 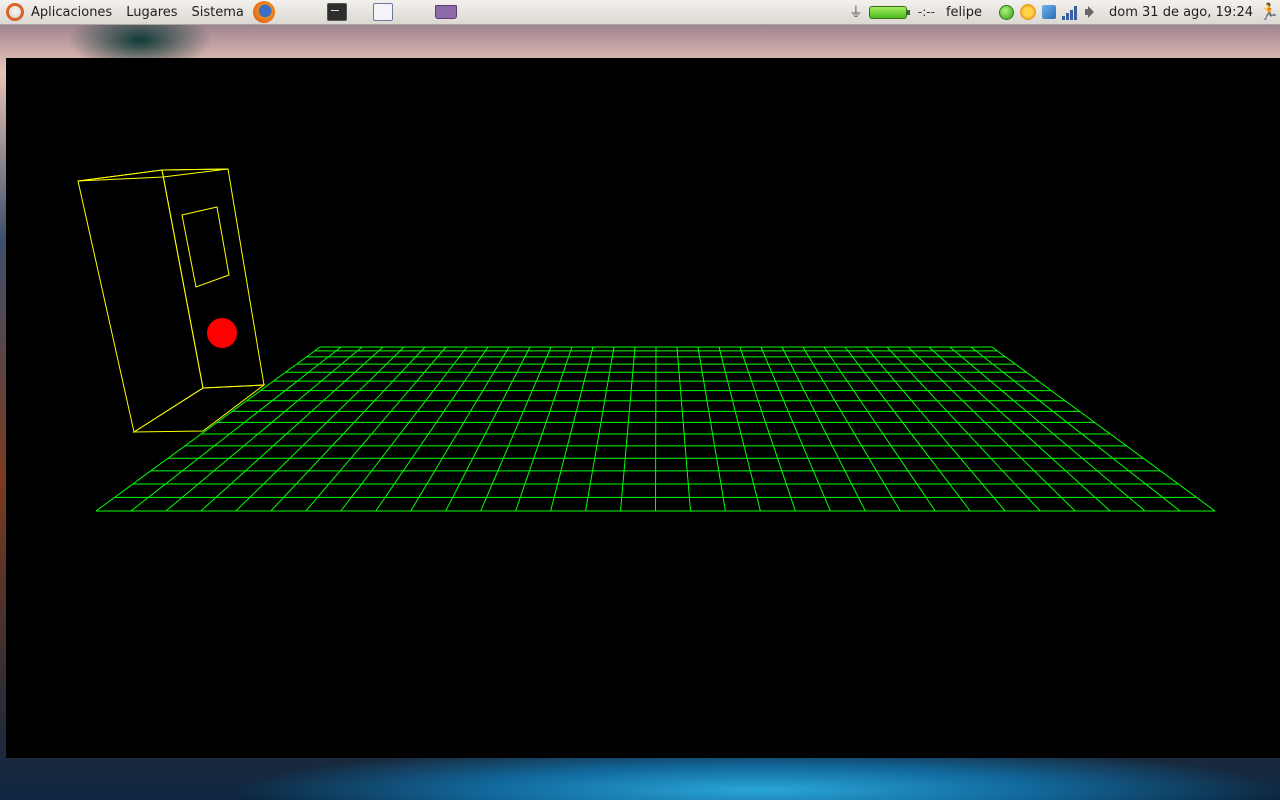 What do you see at coordinates (1070, 12) in the screenshot?
I see `signal-strength-icon` at bounding box center [1070, 12].